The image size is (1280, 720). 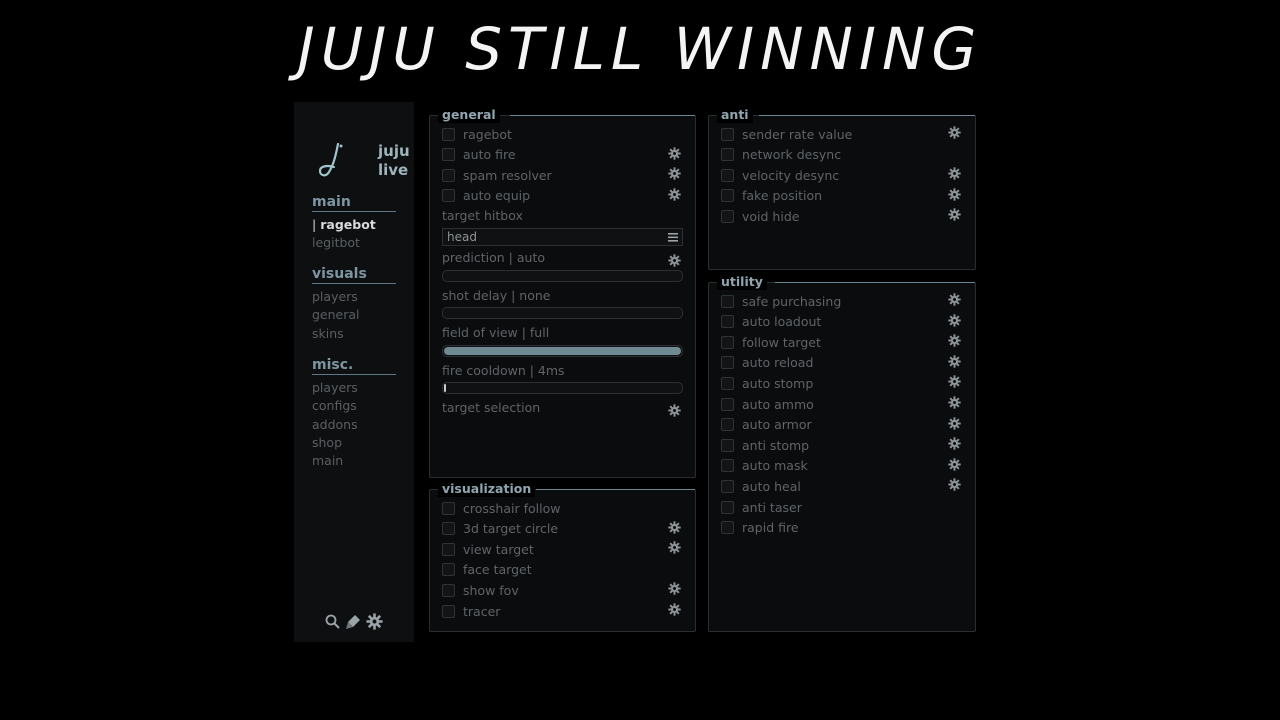 I want to click on toggle-auto-reload: auto reload, so click(x=842, y=363).